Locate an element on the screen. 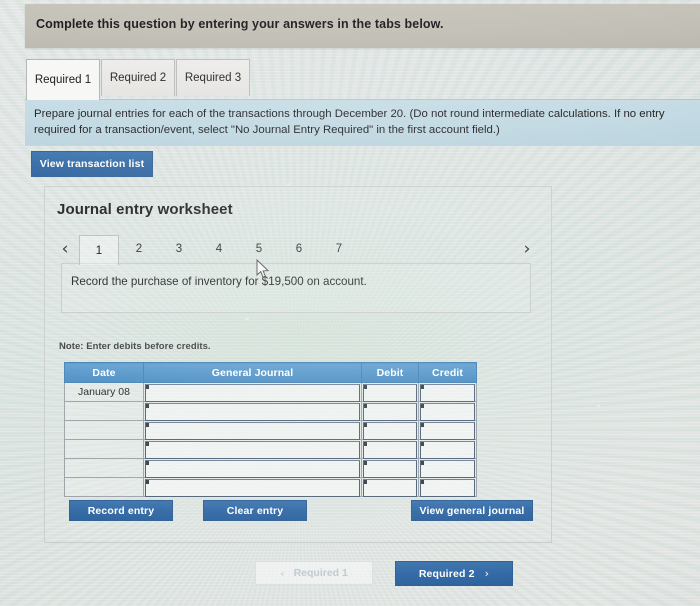 The width and height of the screenshot is (700, 606). next-requirement-button: Required 2 › is located at coordinates (454, 573).